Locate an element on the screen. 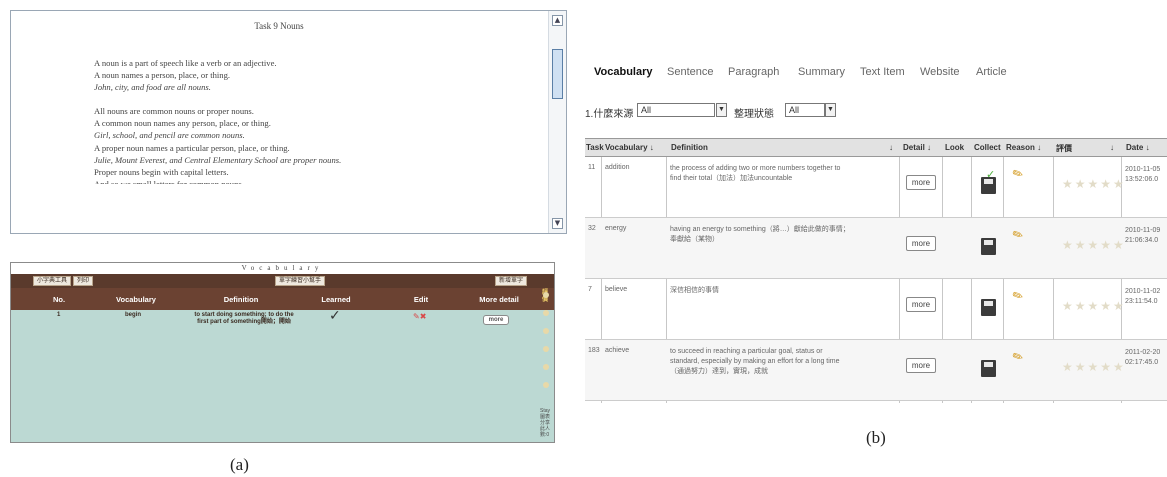  row-task: 7 is located at coordinates (590, 289).